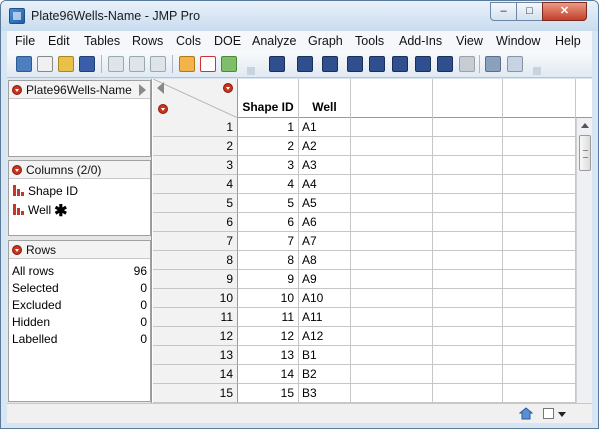  Describe the element at coordinates (195, 279) in the screenshot. I see `row-number: 9` at that location.